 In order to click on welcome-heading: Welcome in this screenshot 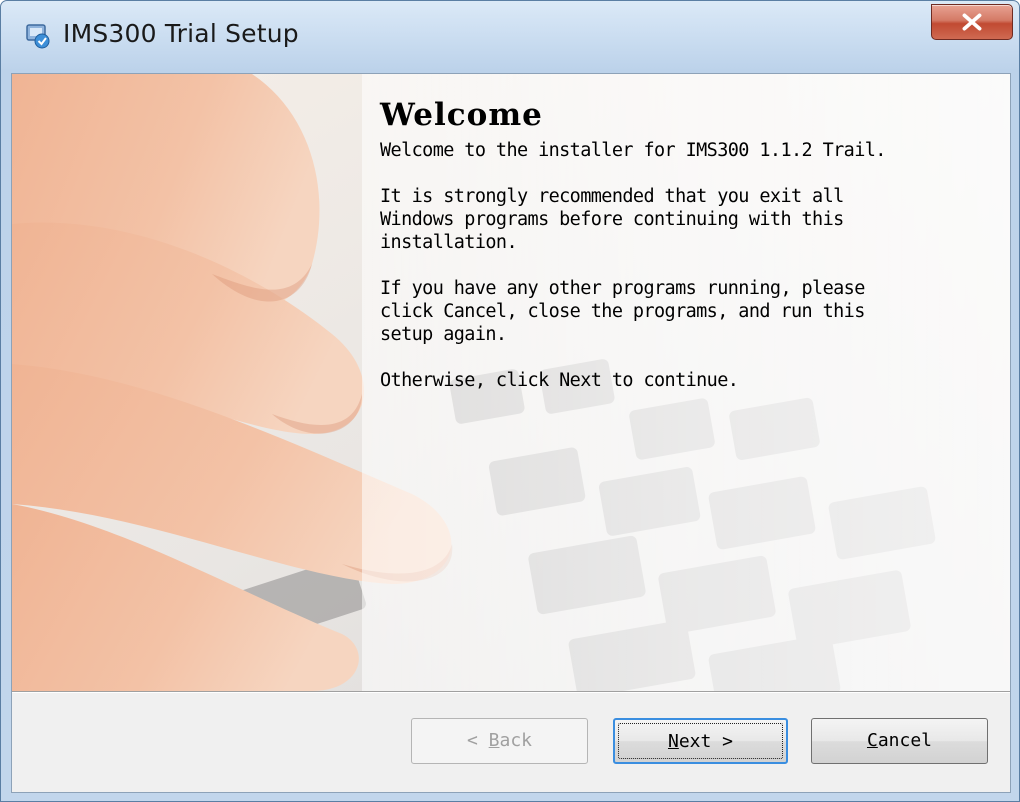, I will do `click(461, 115)`.